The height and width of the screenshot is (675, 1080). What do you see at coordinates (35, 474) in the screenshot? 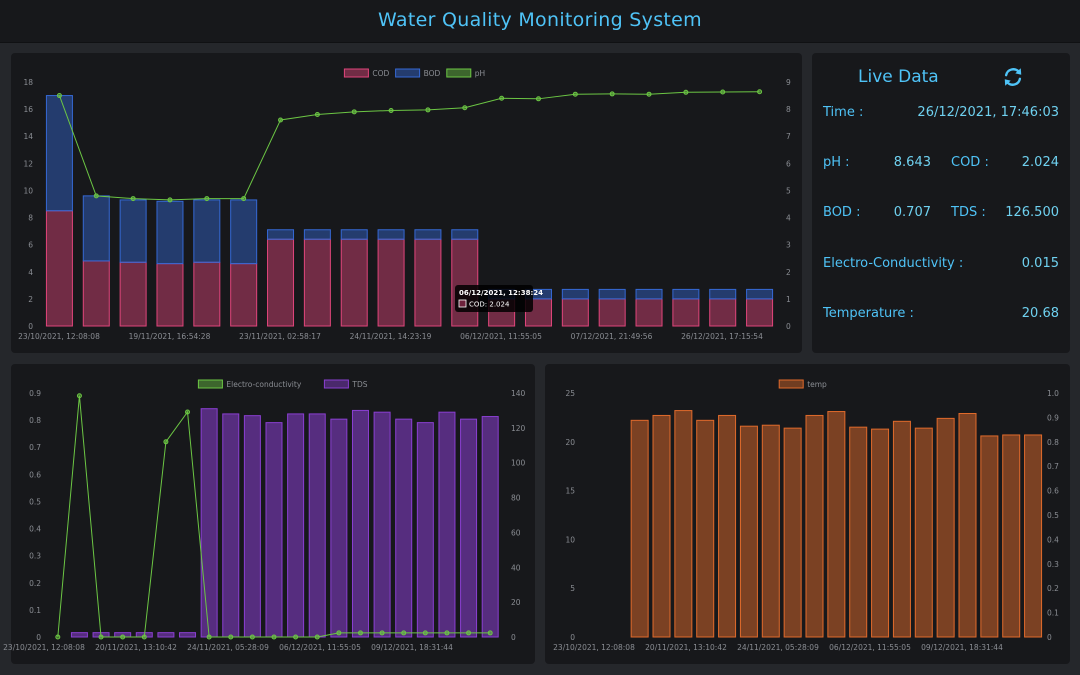
I see `y-left-tick-label: 0.6` at bounding box center [35, 474].